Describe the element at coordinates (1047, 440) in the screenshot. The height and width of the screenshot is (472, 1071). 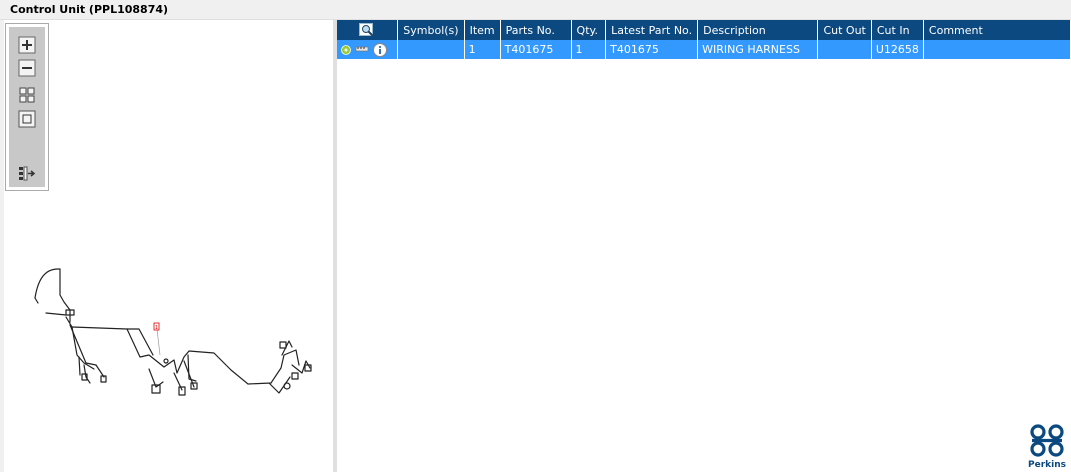
I see `perkins-logo-icon` at that location.